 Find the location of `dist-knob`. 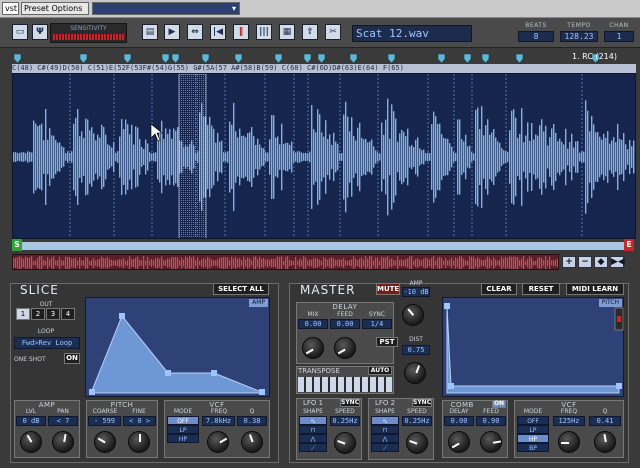

dist-knob is located at coordinates (415, 373).